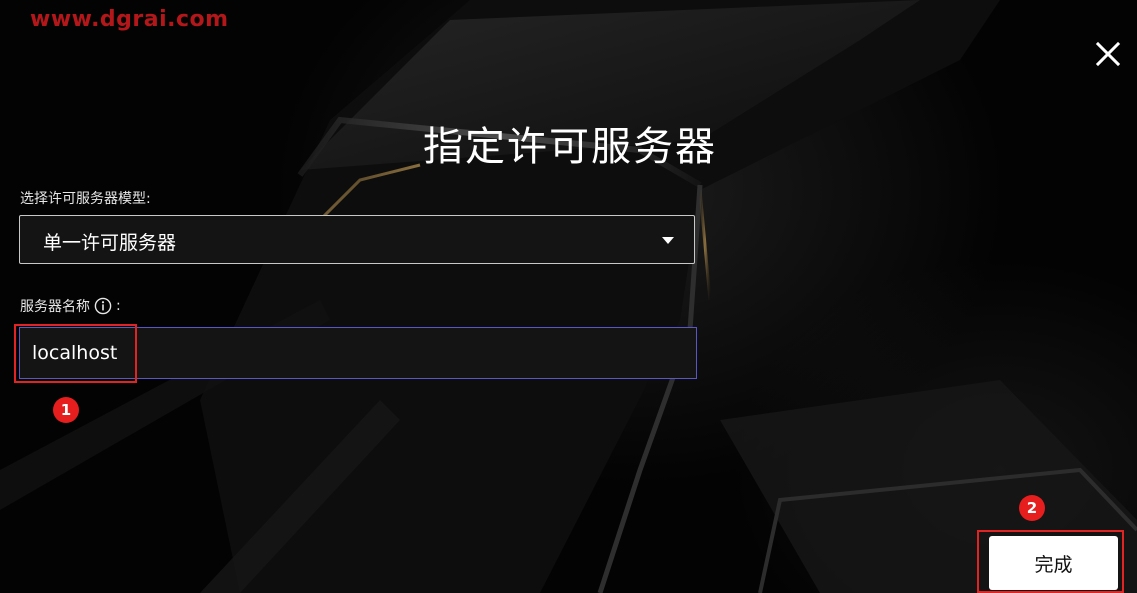  I want to click on license-model-label-text: 选择许可服务器模型:, so click(85, 199).